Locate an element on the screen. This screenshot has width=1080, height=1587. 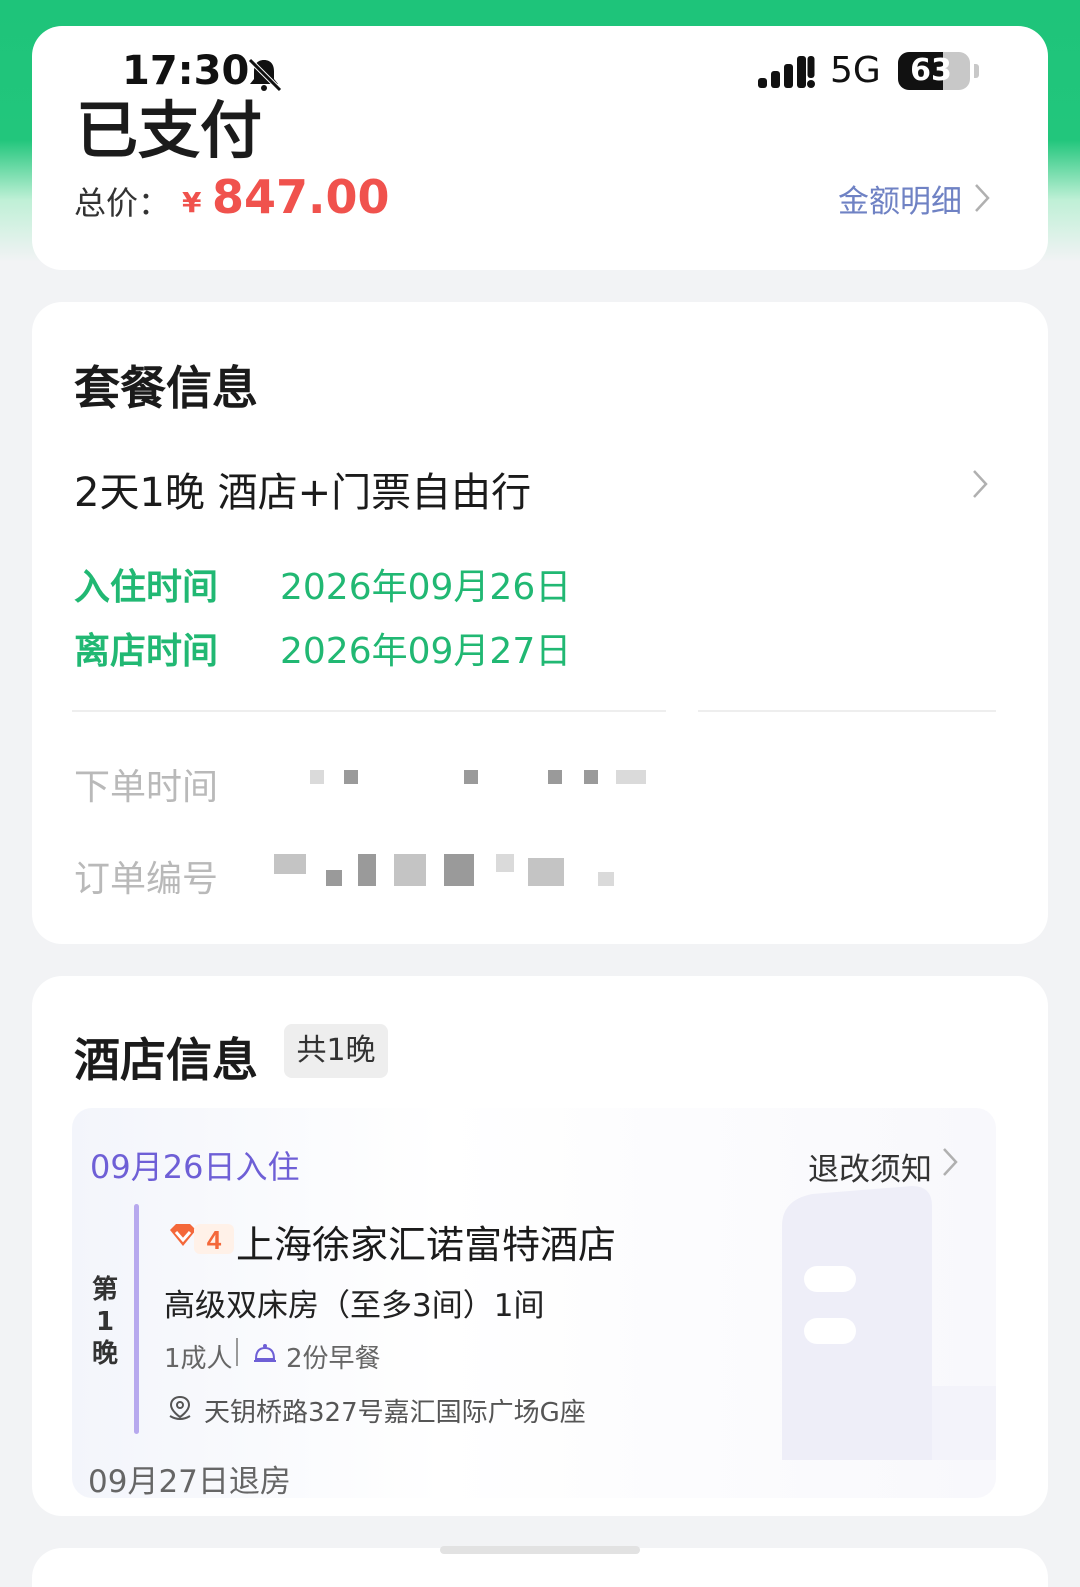
breakfast-info: 2份早餐 is located at coordinates (333, 1359).